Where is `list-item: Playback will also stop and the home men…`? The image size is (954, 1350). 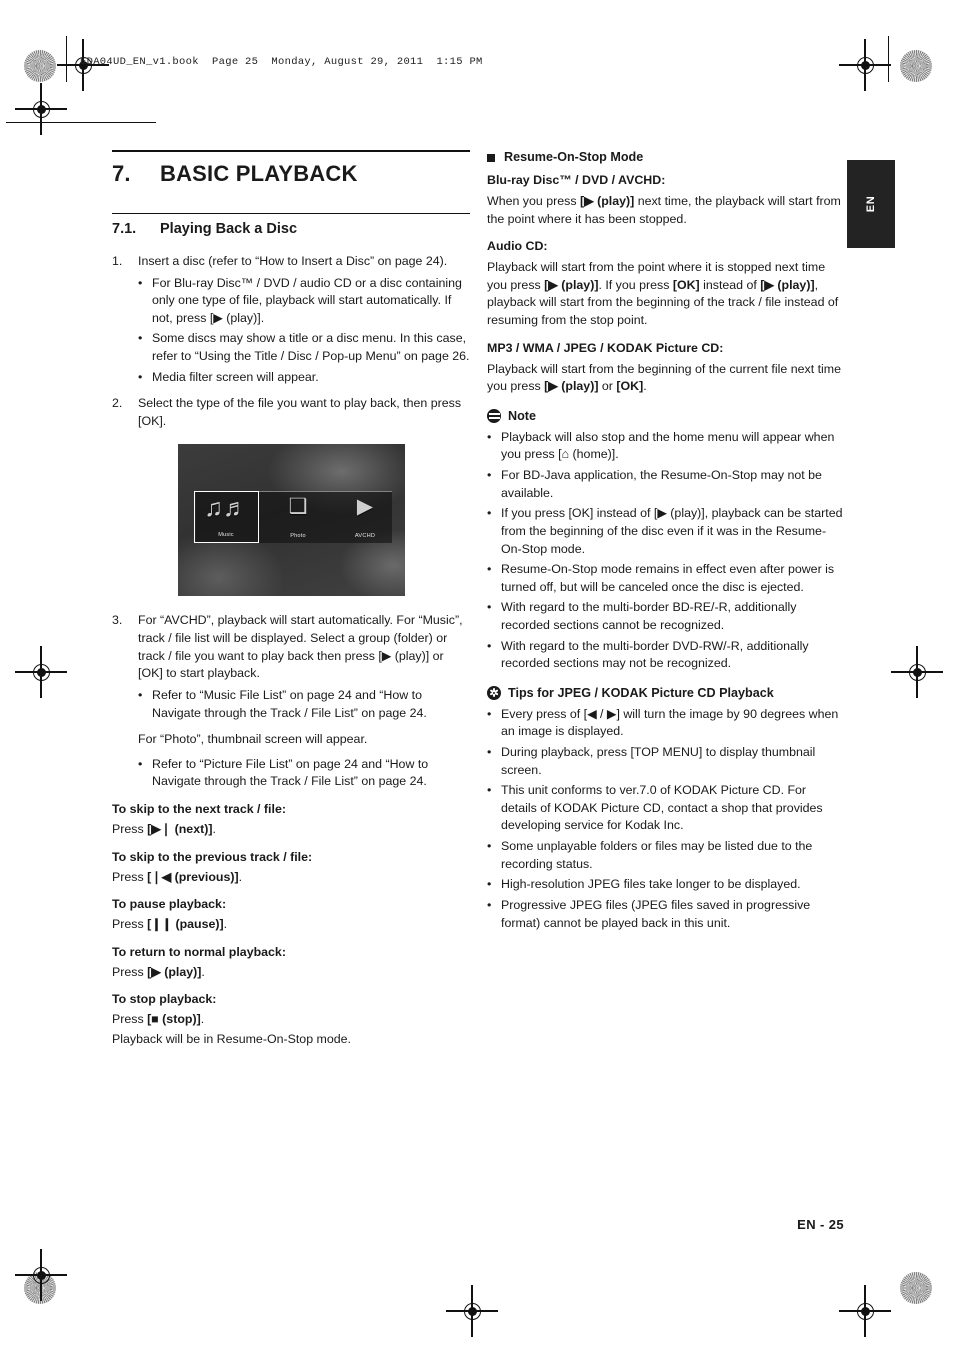
list-item: Playback will also stop and the home men… is located at coordinates (666, 446).